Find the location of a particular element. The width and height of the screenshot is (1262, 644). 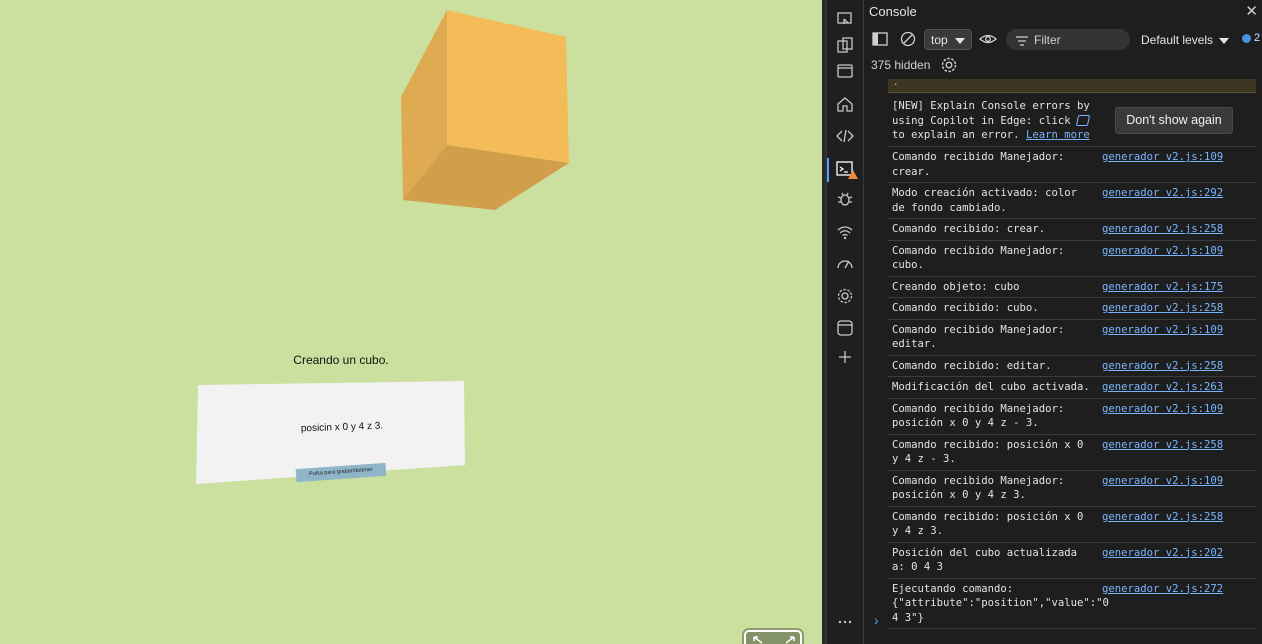

application-icon is located at coordinates (846, 329).